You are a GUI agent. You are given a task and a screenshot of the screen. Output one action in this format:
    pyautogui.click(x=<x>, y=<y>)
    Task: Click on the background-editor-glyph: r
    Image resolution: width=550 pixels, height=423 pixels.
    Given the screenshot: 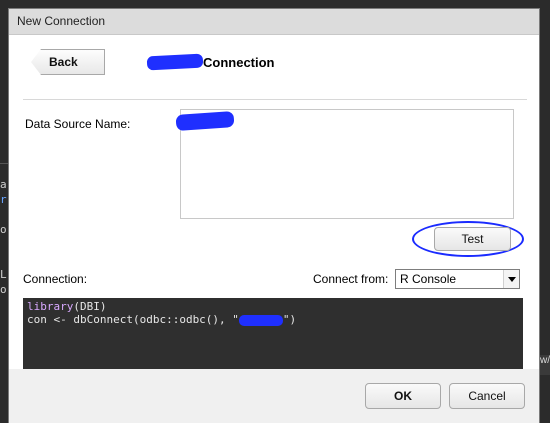 What is the action you would take?
    pyautogui.click(x=3, y=199)
    